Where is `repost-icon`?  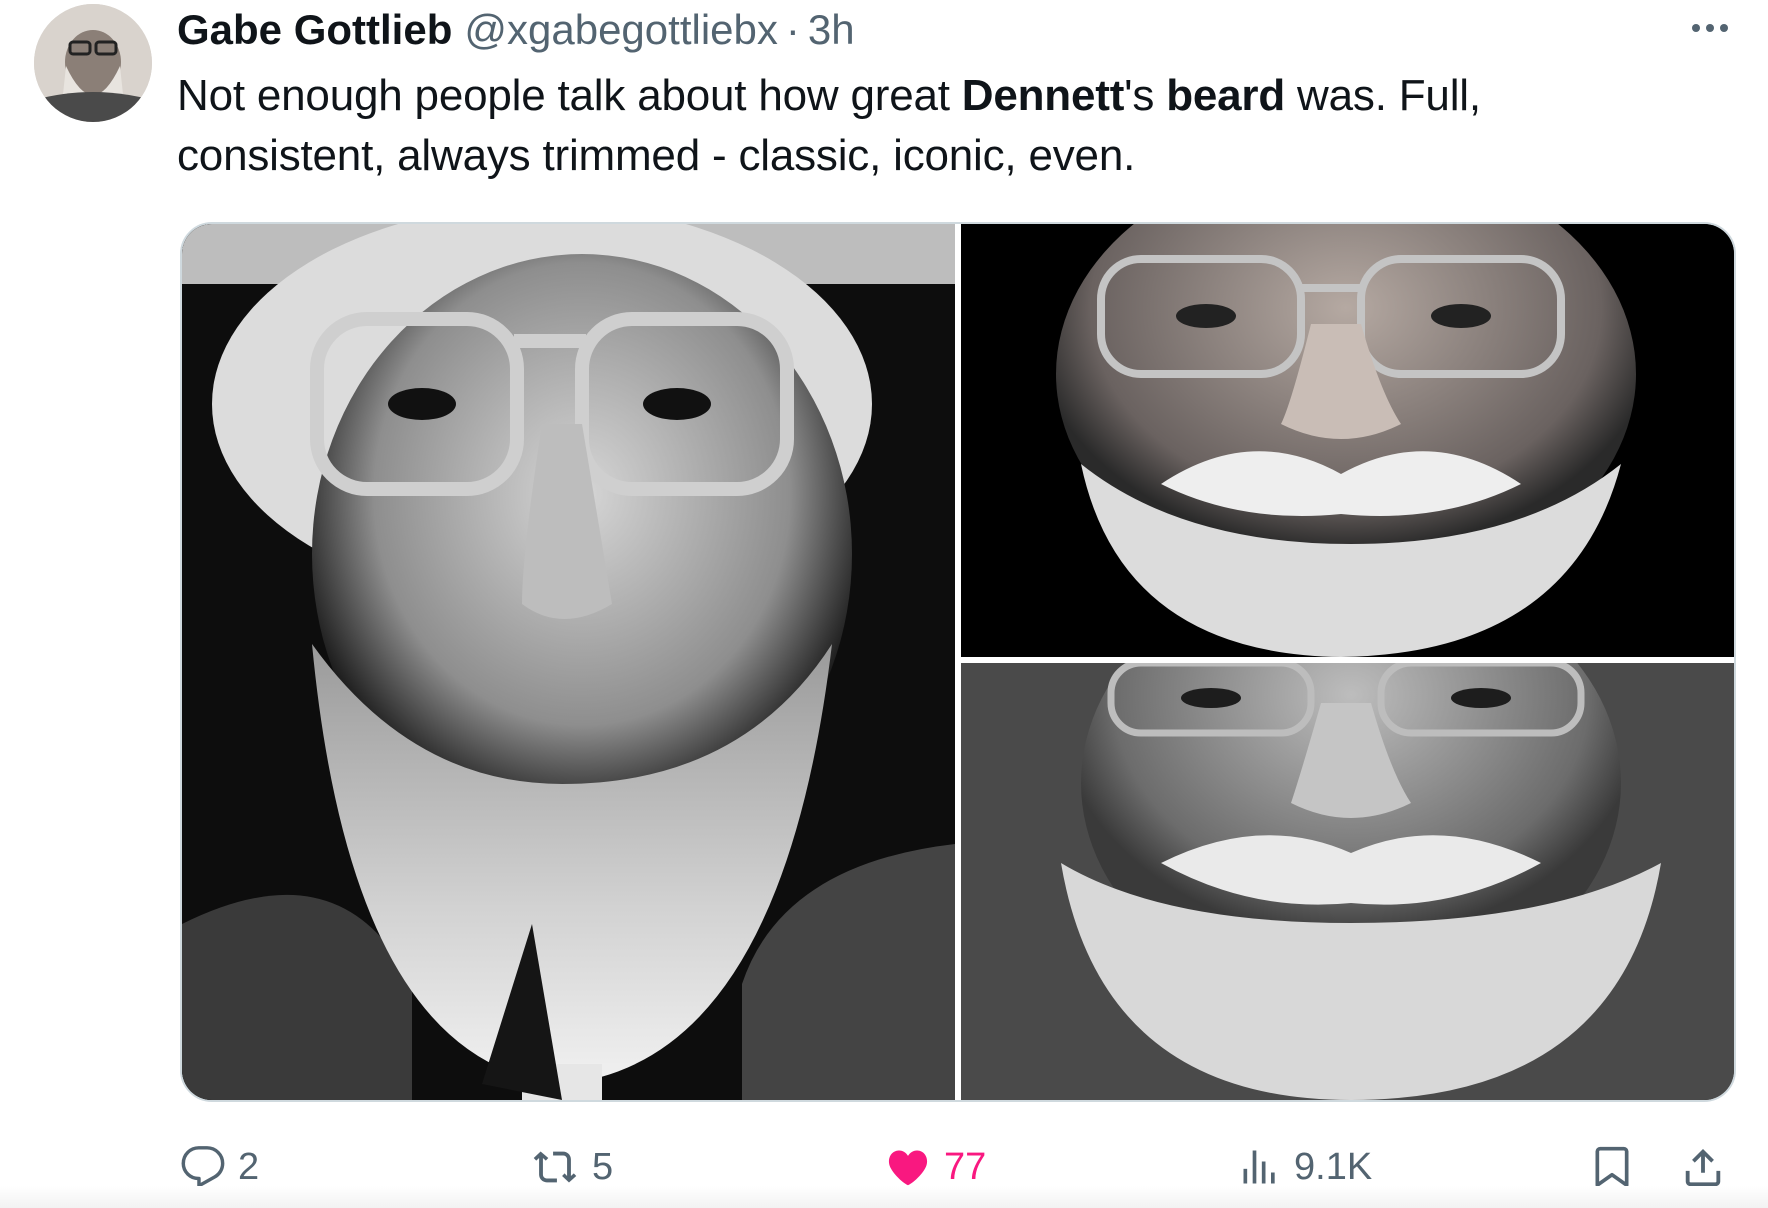
repost-icon is located at coordinates (555, 1167).